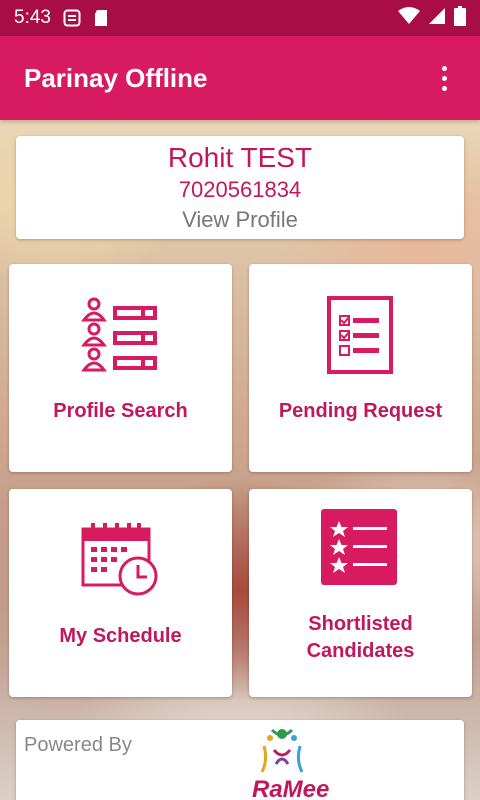 Image resolution: width=480 pixels, height=800 pixels. I want to click on shortlisted-candidates-label: Shortlisted Candidates, so click(360, 637).